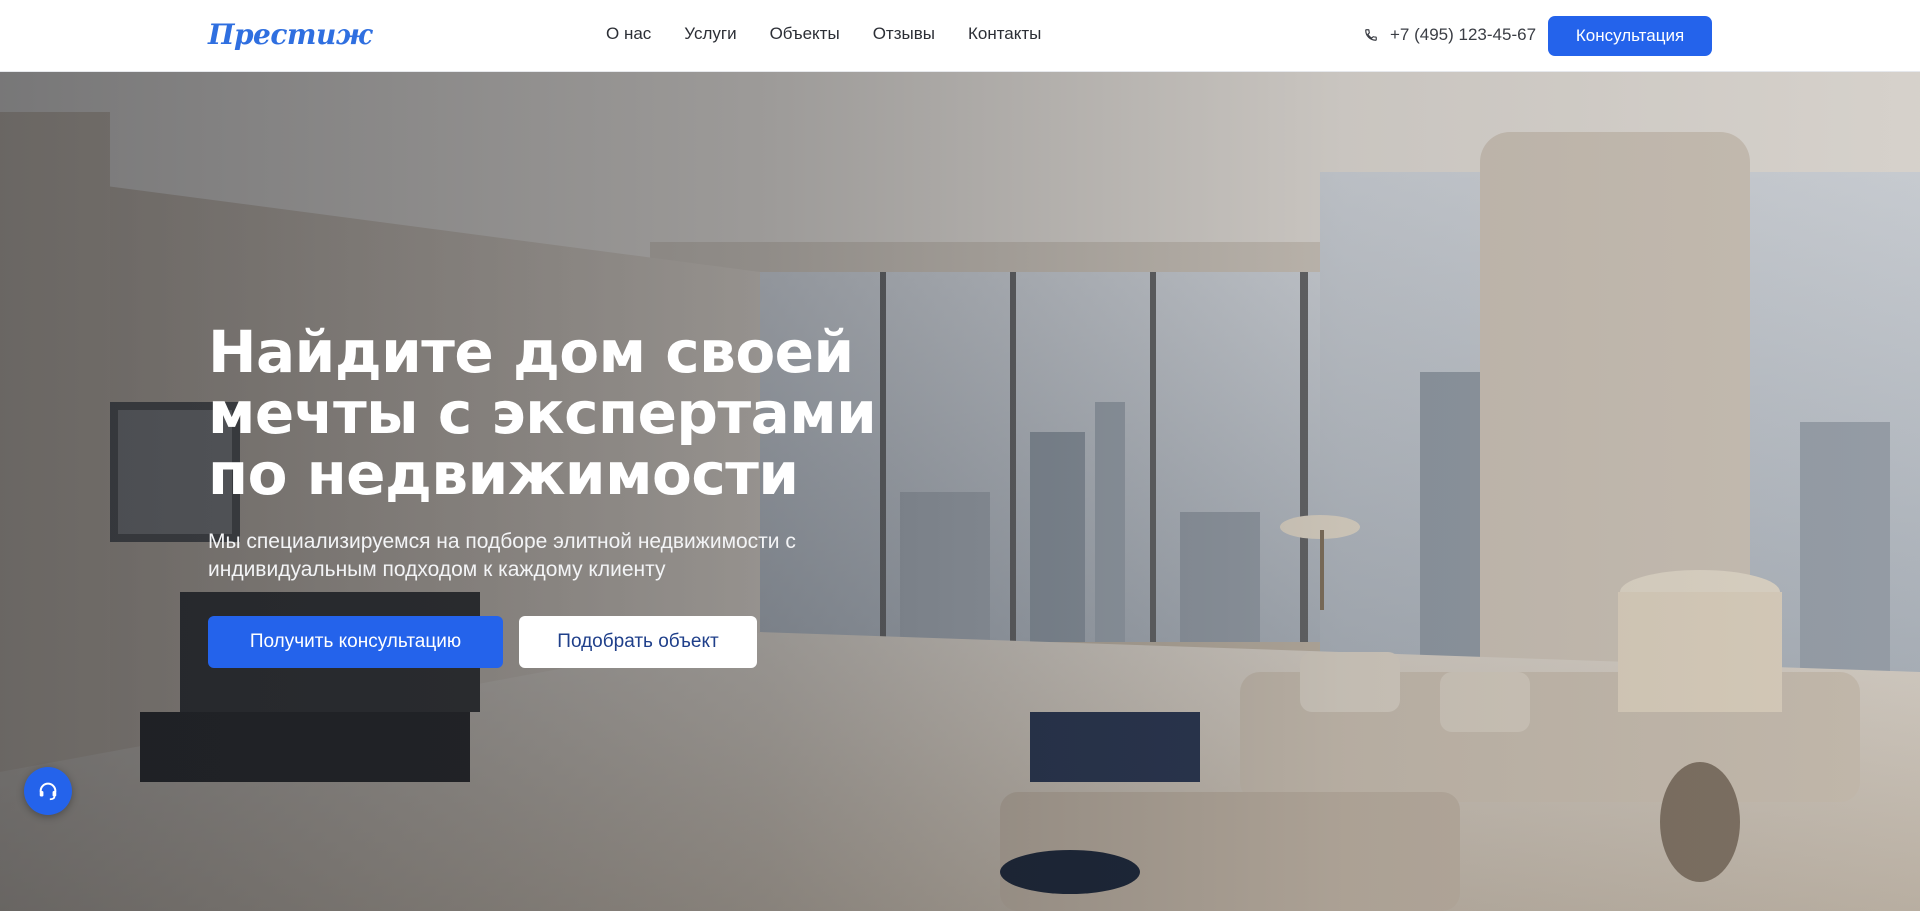 This screenshot has width=1920, height=911. I want to click on nav-item-services: Услуги, so click(710, 34).